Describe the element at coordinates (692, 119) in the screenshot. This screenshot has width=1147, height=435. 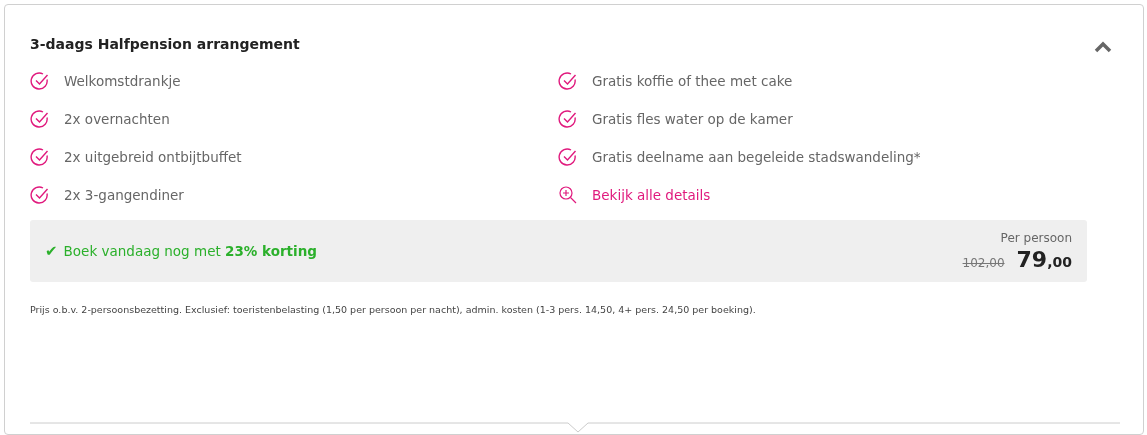
I see `feature-text: Gratis fles water op de kamer` at that location.